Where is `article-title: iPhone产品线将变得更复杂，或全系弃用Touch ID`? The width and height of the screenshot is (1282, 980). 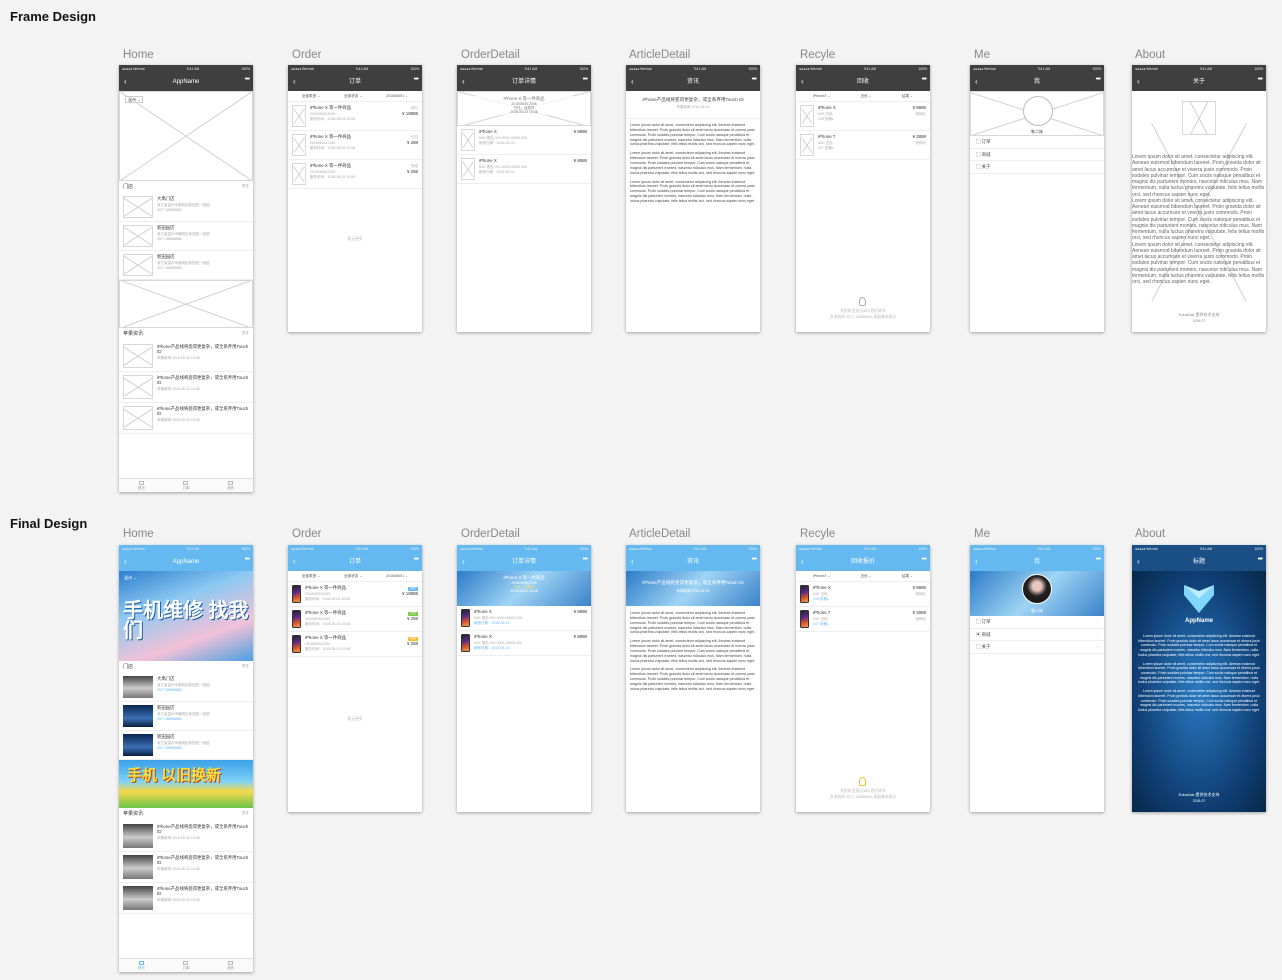
article-title: iPhone产品线将变得更复杂，或全系弃用Touch ID is located at coordinates (693, 582).